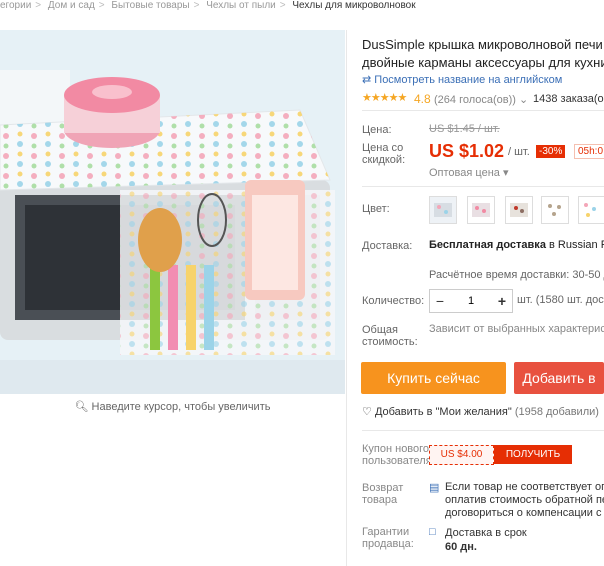  I want to click on guarantee-label-line: продавца:, so click(388, 544).